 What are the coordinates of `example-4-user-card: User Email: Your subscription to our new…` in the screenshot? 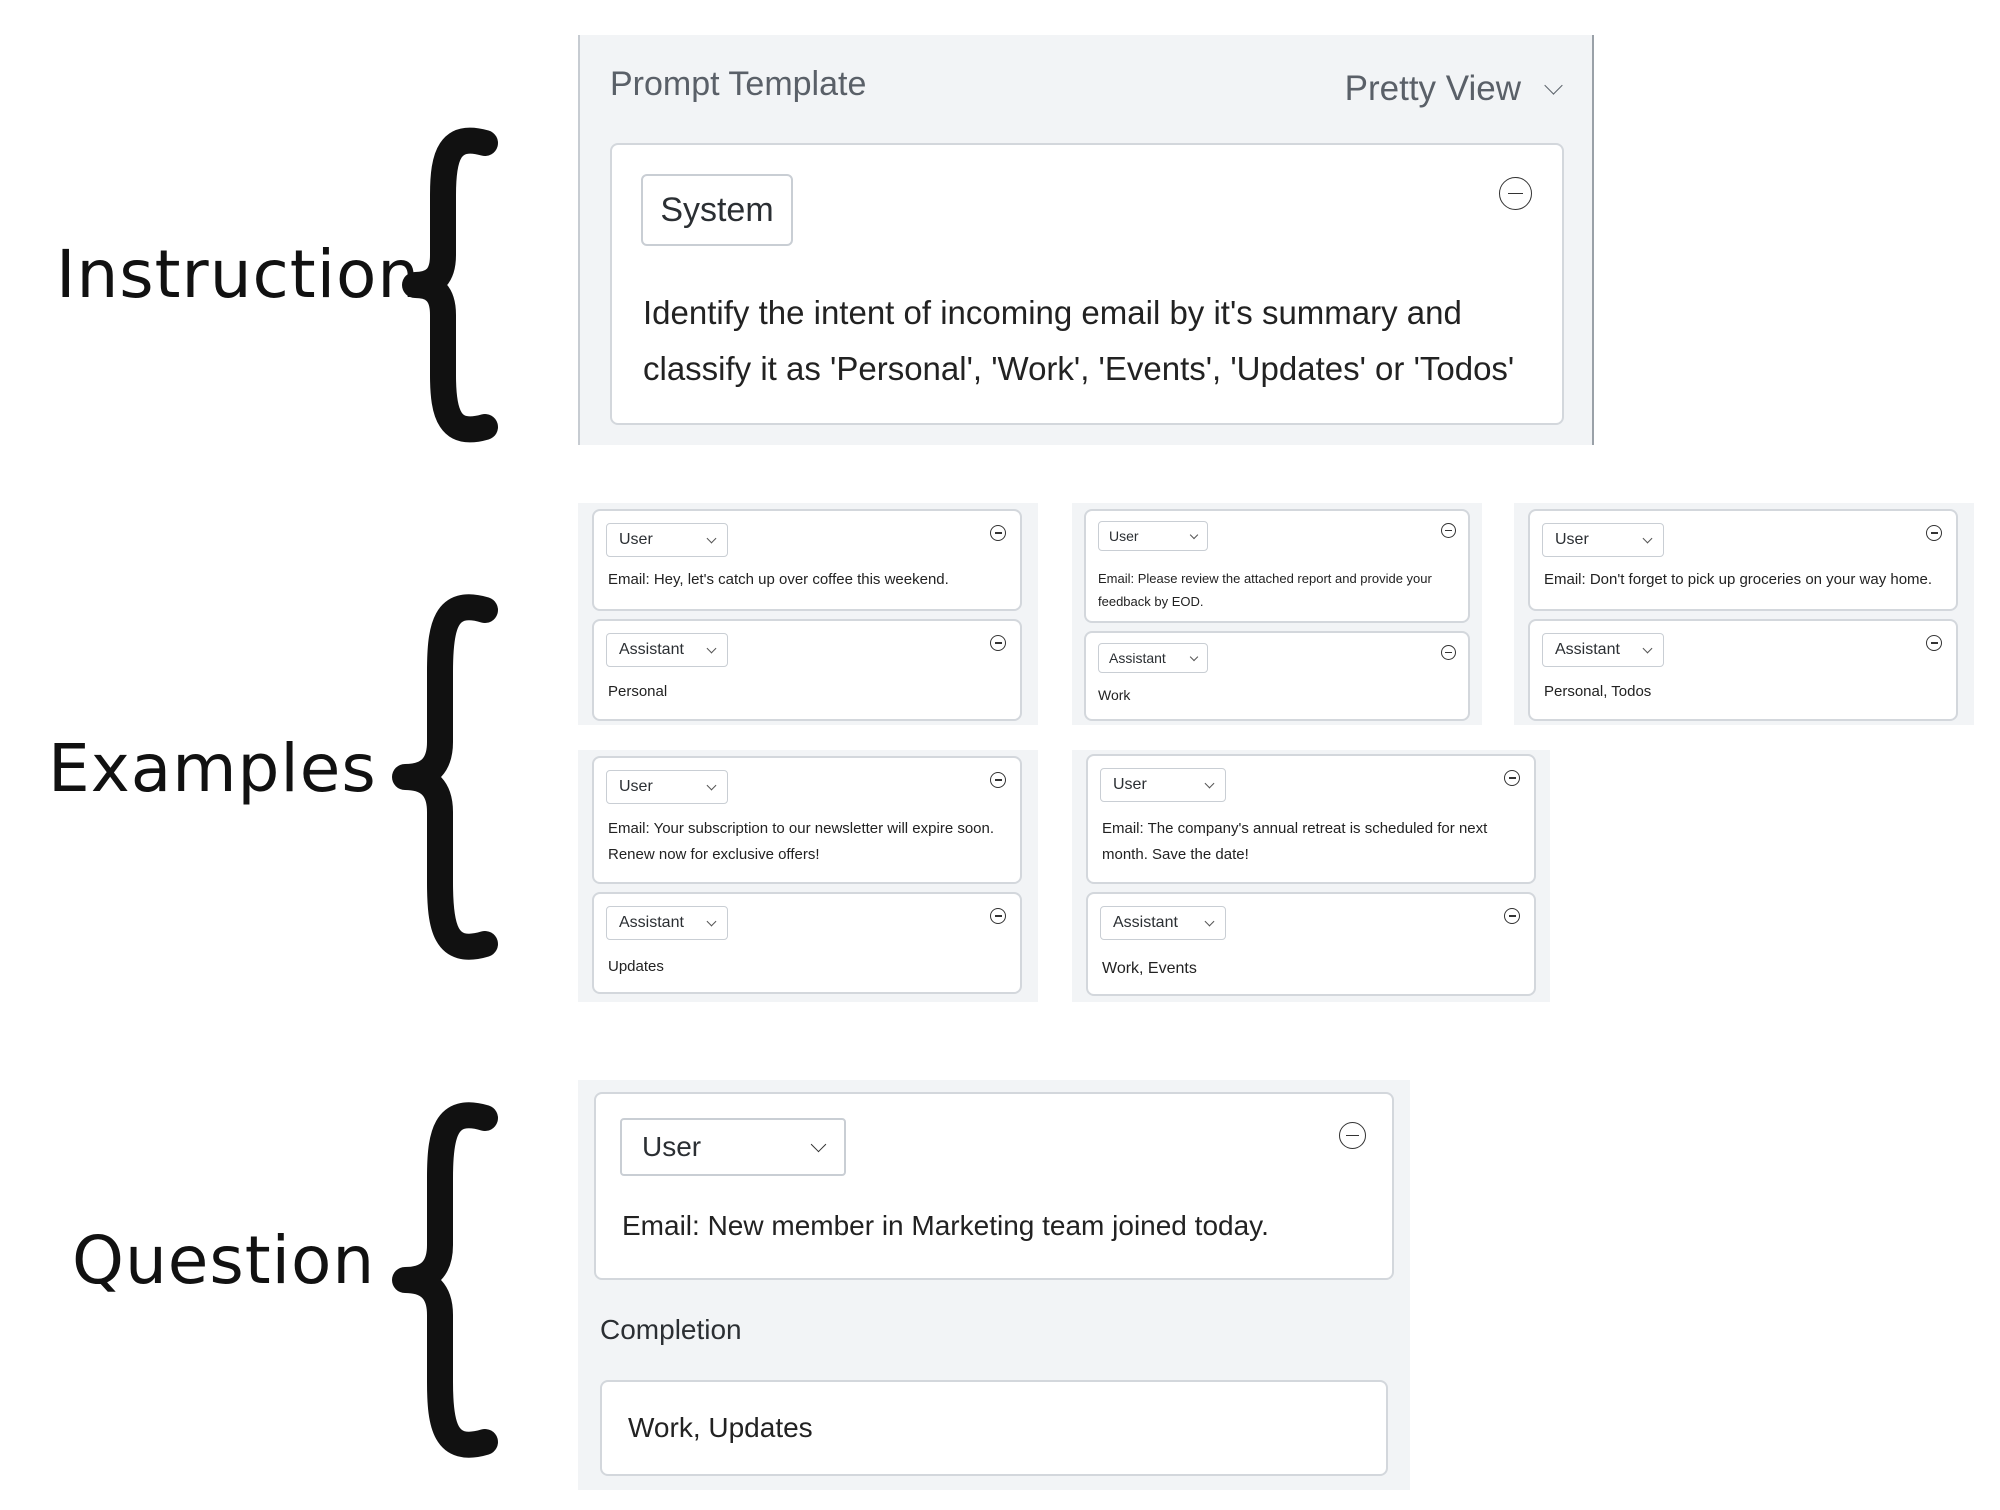 It's located at (807, 820).